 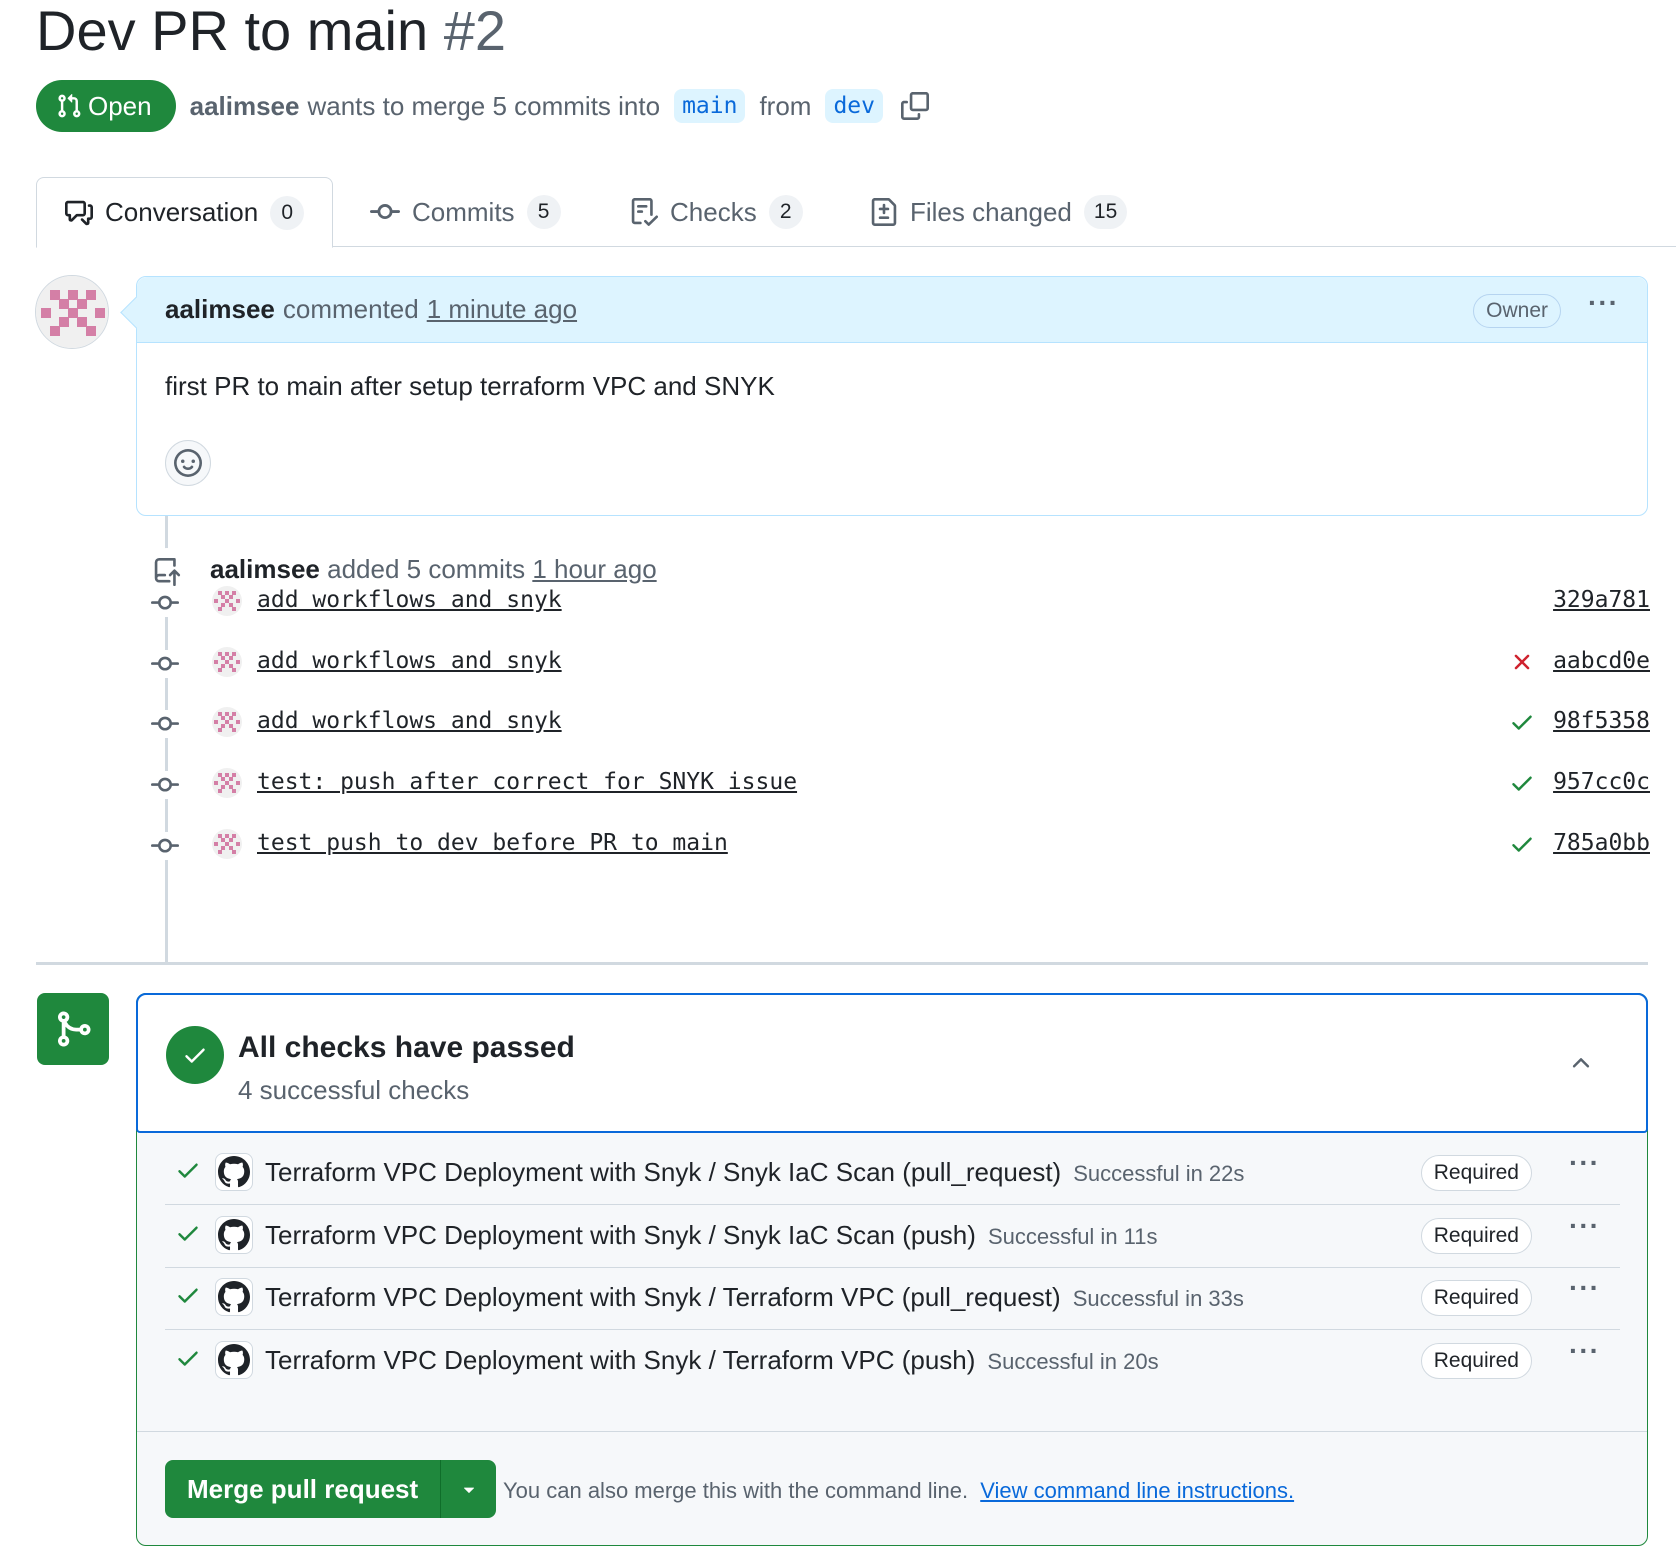 I want to click on tab-commits: Commits 5, so click(x=465, y=212).